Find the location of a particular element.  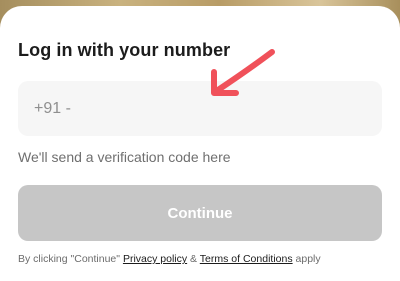

login-title: Log in with your number is located at coordinates (124, 50).